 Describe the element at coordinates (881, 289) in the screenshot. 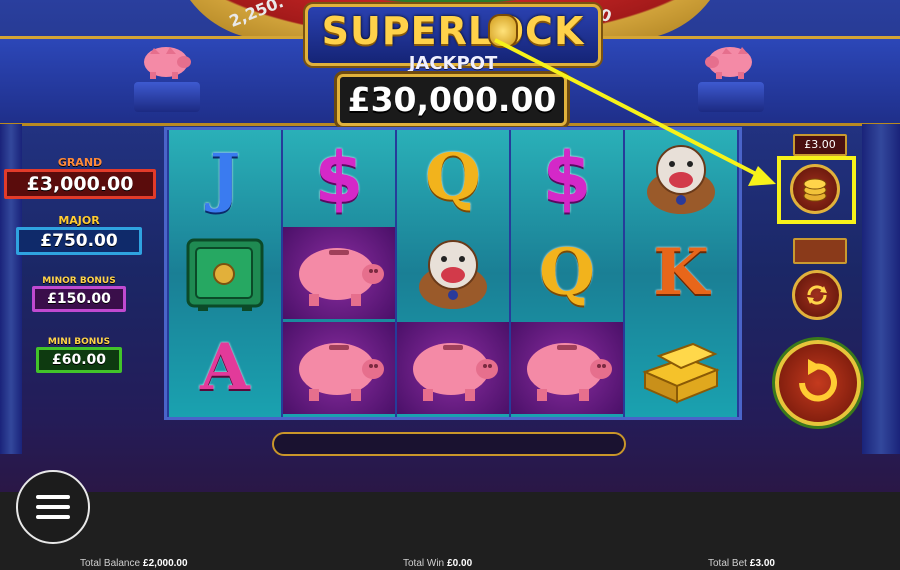

I see `pillar-right` at that location.